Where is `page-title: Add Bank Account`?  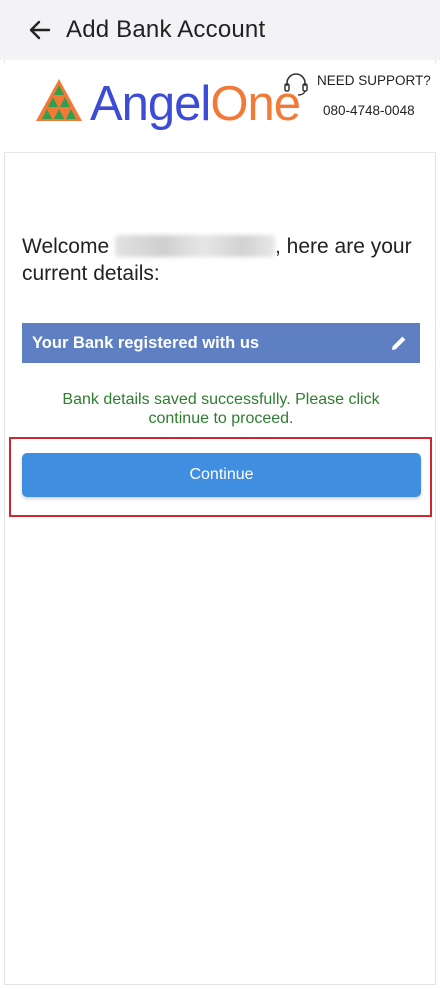
page-title: Add Bank Account is located at coordinates (166, 29).